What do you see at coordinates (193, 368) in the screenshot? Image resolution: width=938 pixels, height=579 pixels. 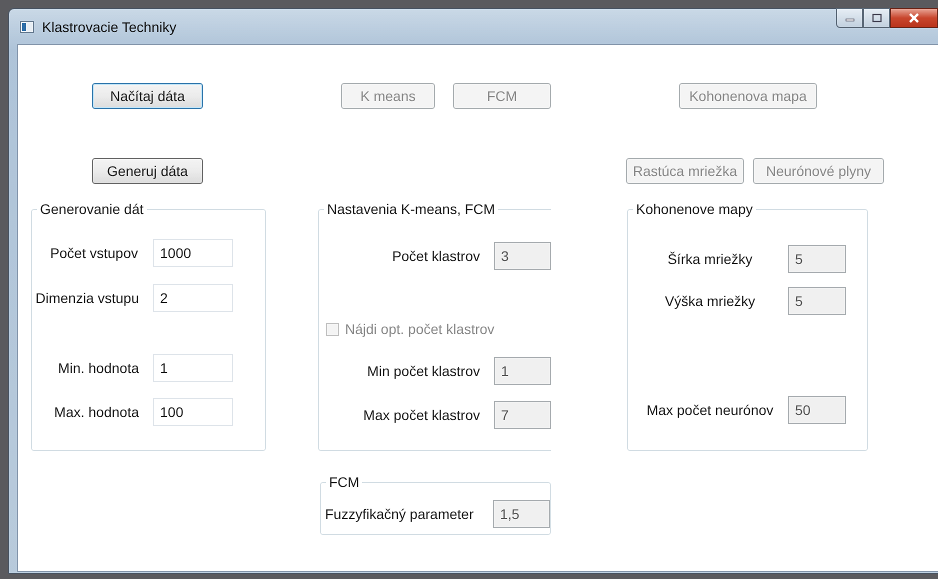 I see `input-field: 1` at bounding box center [193, 368].